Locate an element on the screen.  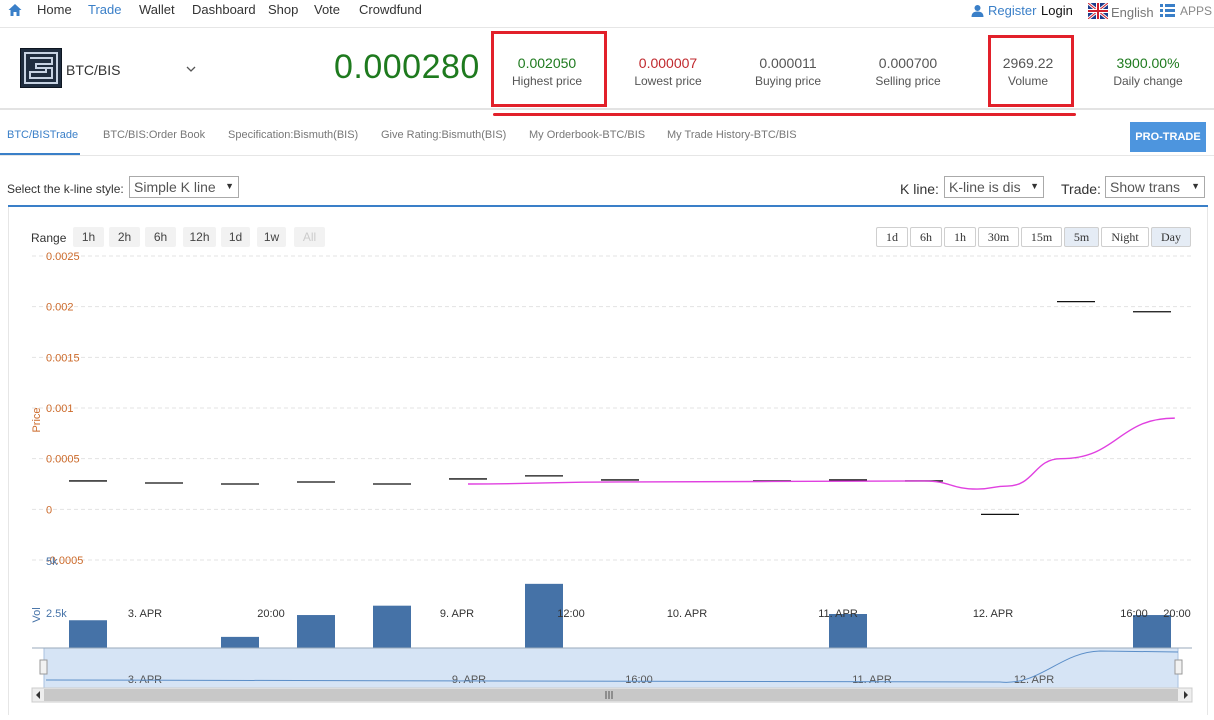
x-tick-label: 12:00 is located at coordinates (571, 614).